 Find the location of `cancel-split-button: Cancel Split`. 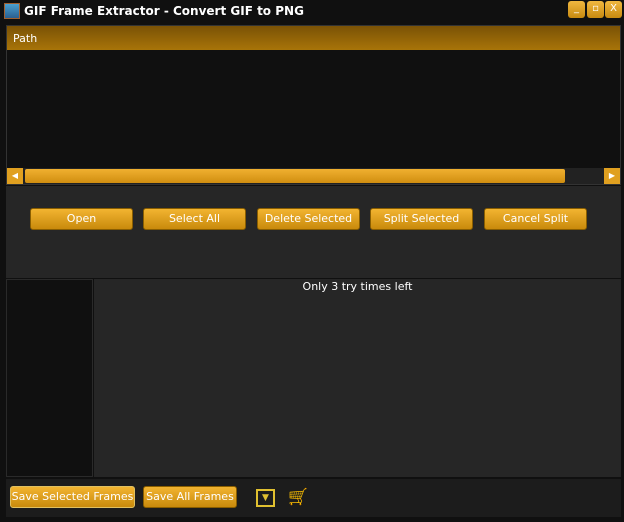

cancel-split-button: Cancel Split is located at coordinates (535, 219).